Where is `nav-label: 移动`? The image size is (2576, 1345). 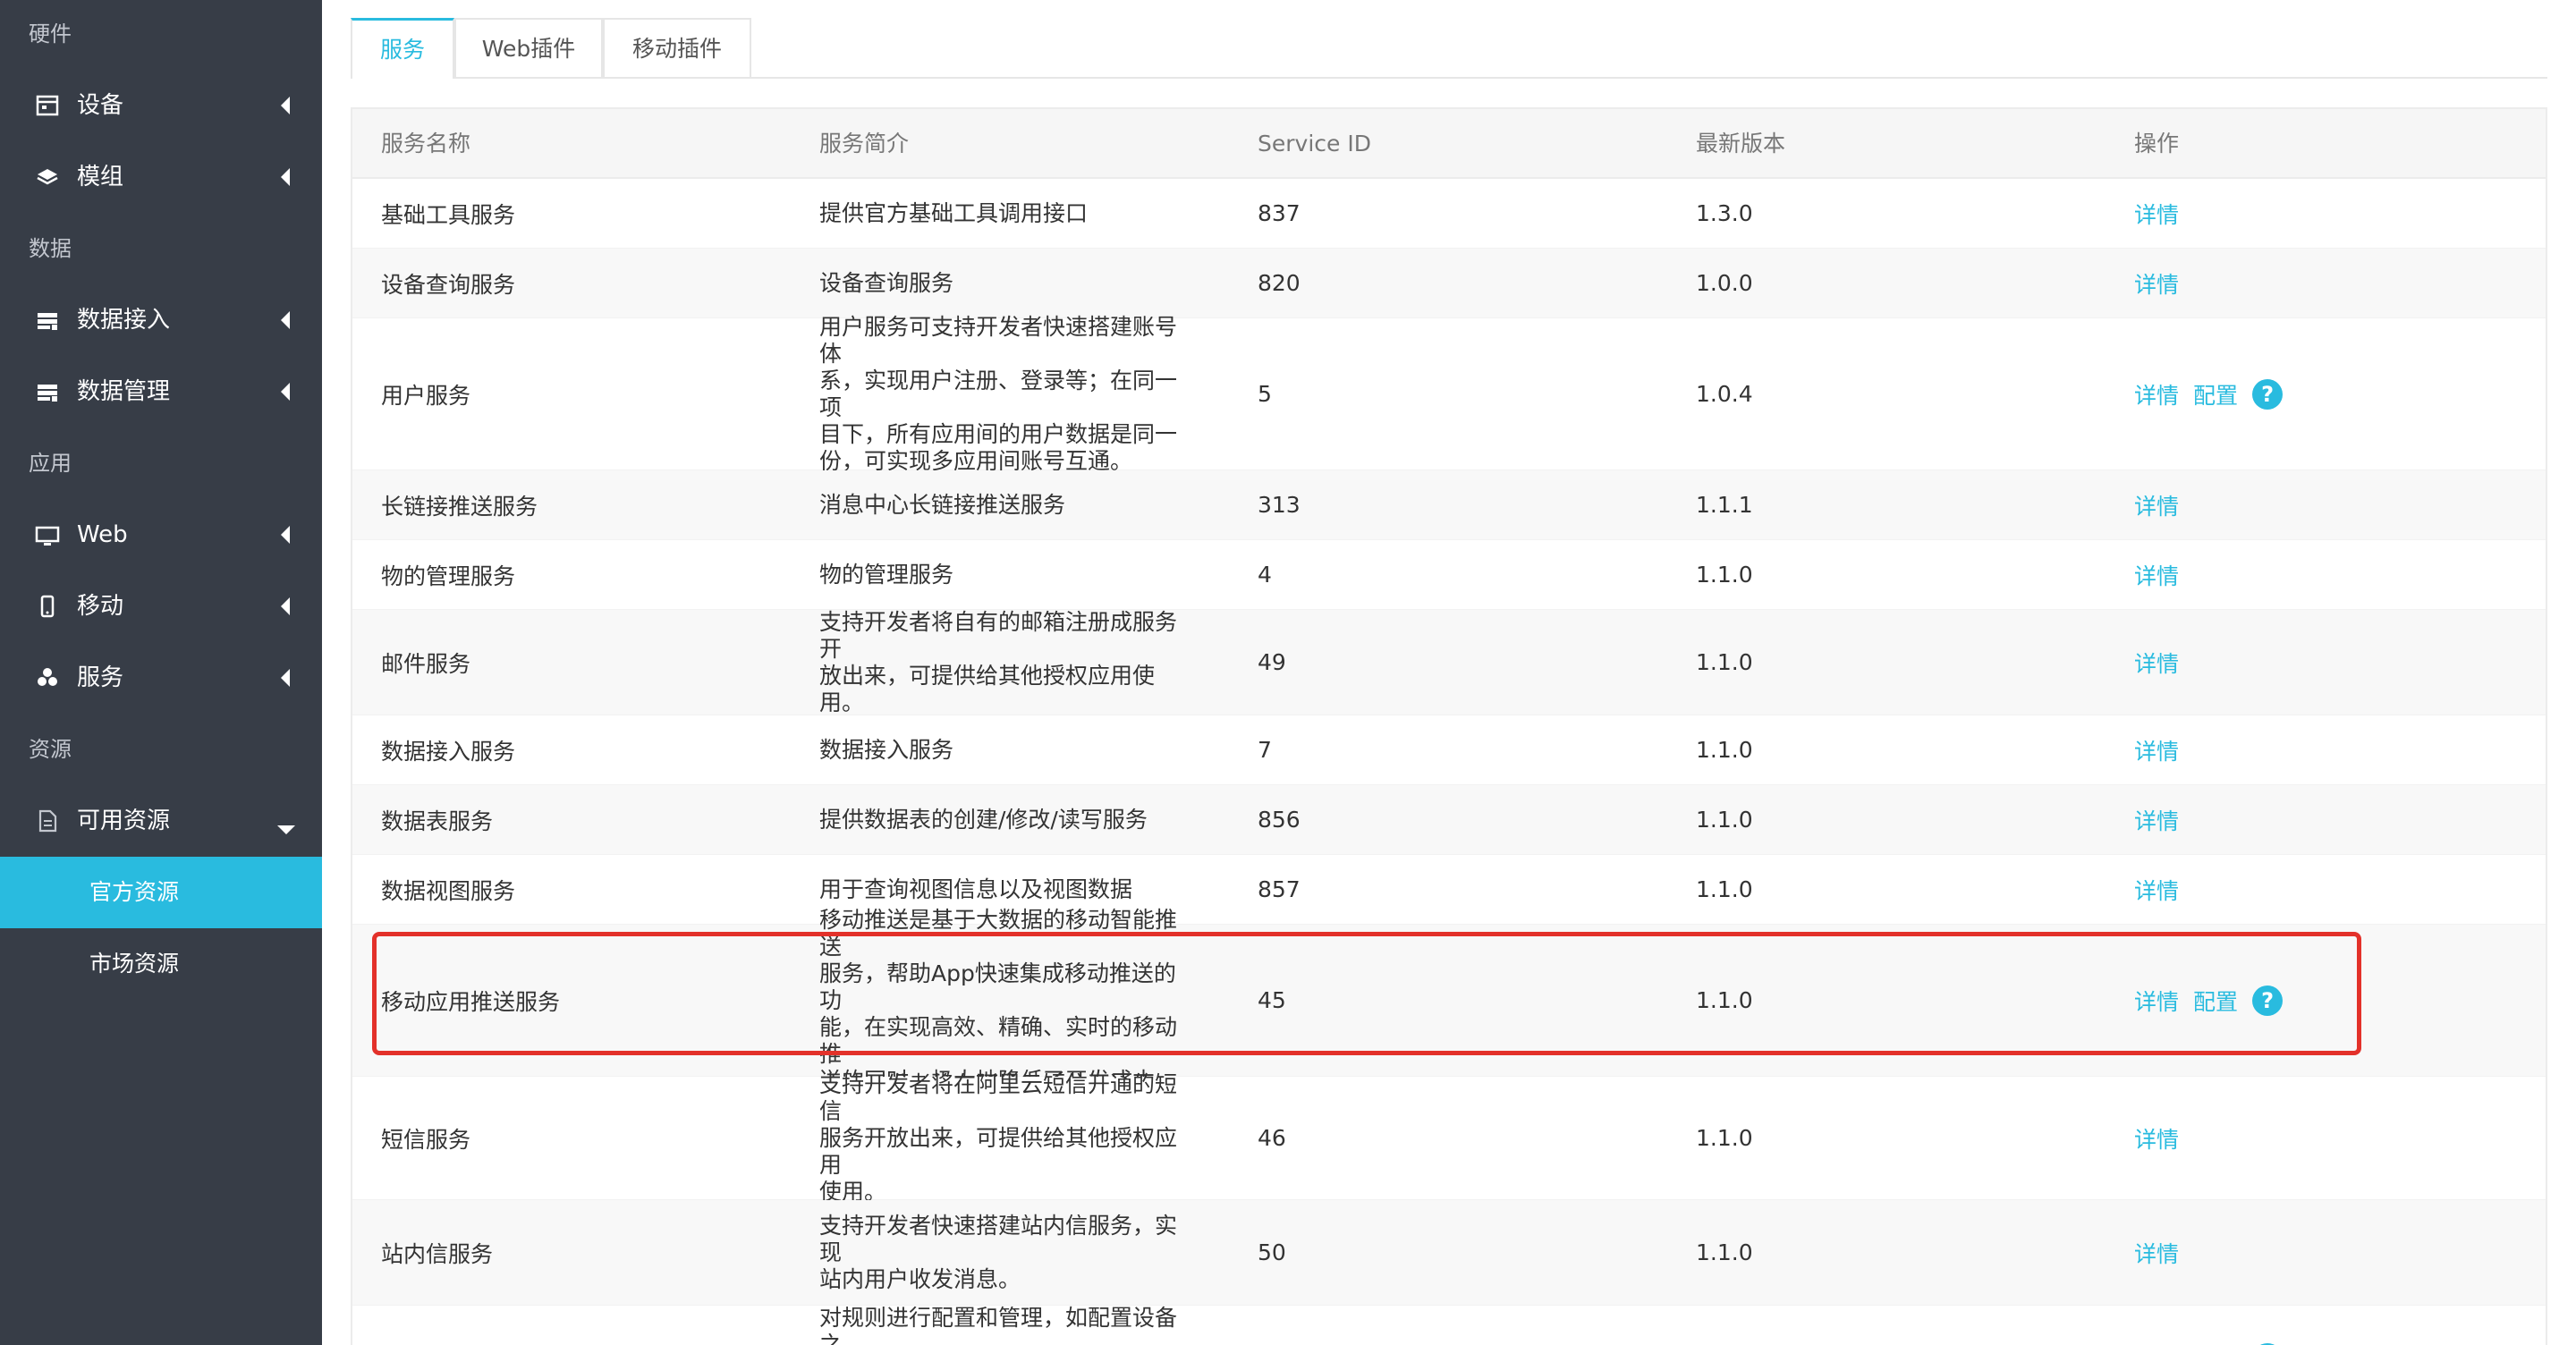
nav-label: 移动 is located at coordinates (100, 606).